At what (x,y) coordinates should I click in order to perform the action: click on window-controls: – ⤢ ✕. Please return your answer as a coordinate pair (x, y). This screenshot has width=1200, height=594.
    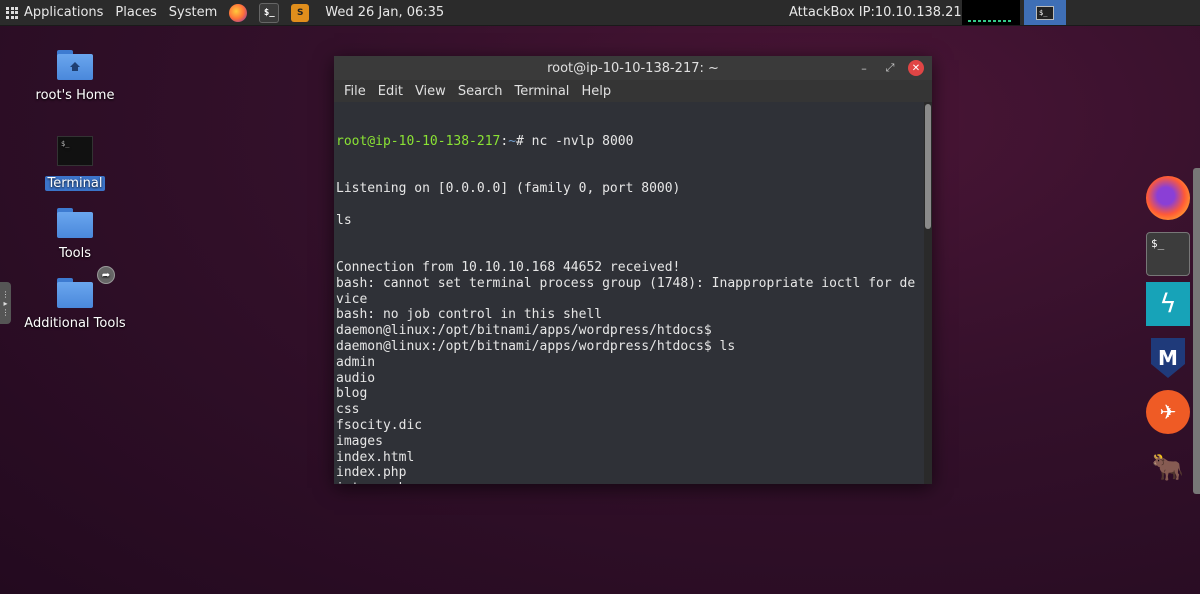
    Looking at the image, I should click on (890, 68).